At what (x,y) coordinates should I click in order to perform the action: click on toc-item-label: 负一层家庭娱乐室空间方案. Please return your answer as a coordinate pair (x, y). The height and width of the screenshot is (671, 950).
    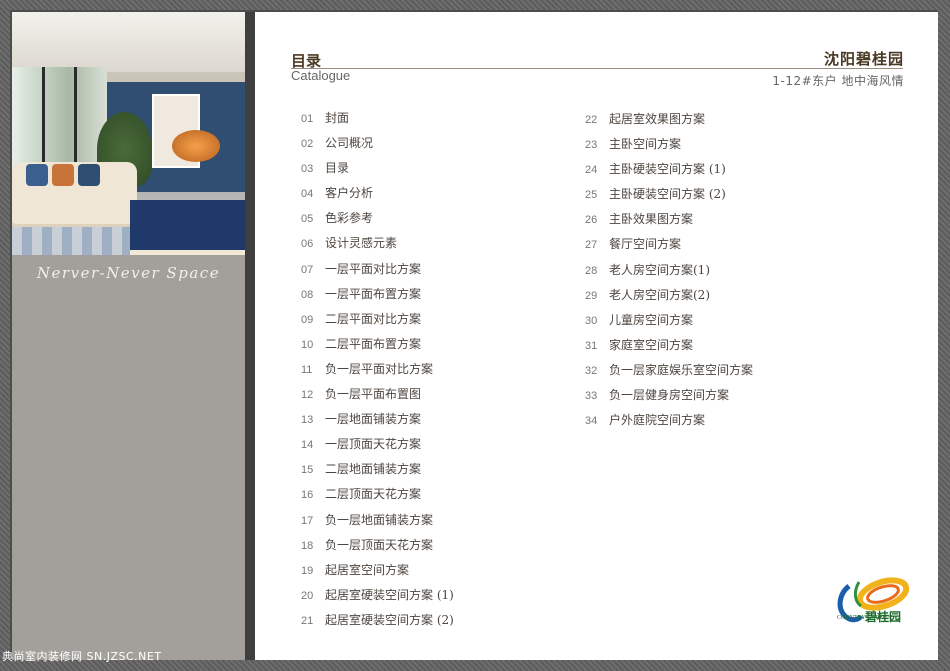
    Looking at the image, I should click on (681, 369).